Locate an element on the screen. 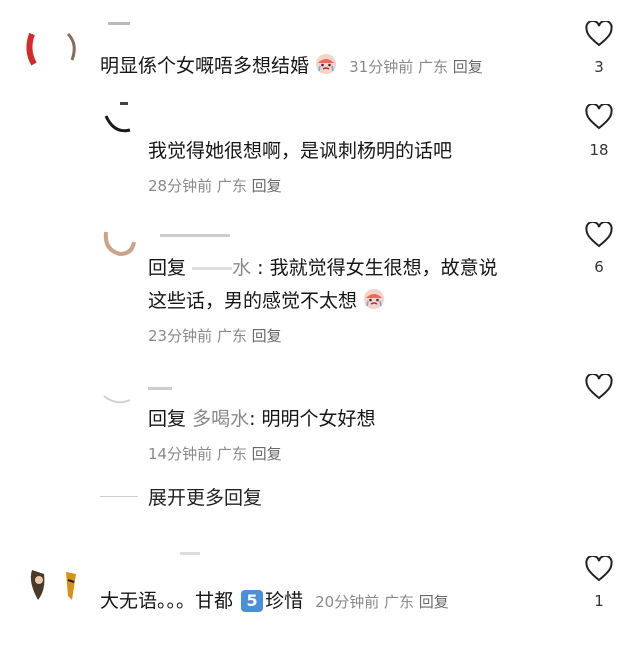  like-count: 6 is located at coordinates (599, 267).